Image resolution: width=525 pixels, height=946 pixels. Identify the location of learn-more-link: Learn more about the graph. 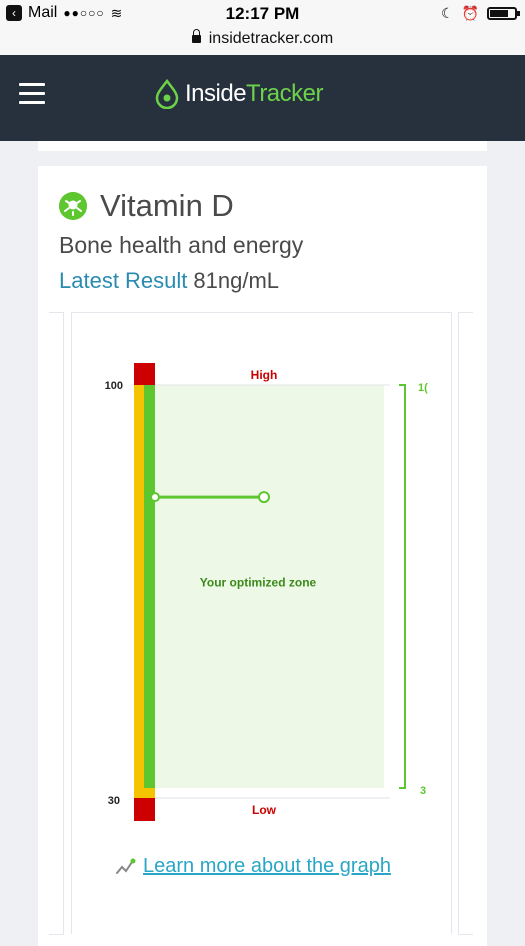
(267, 866).